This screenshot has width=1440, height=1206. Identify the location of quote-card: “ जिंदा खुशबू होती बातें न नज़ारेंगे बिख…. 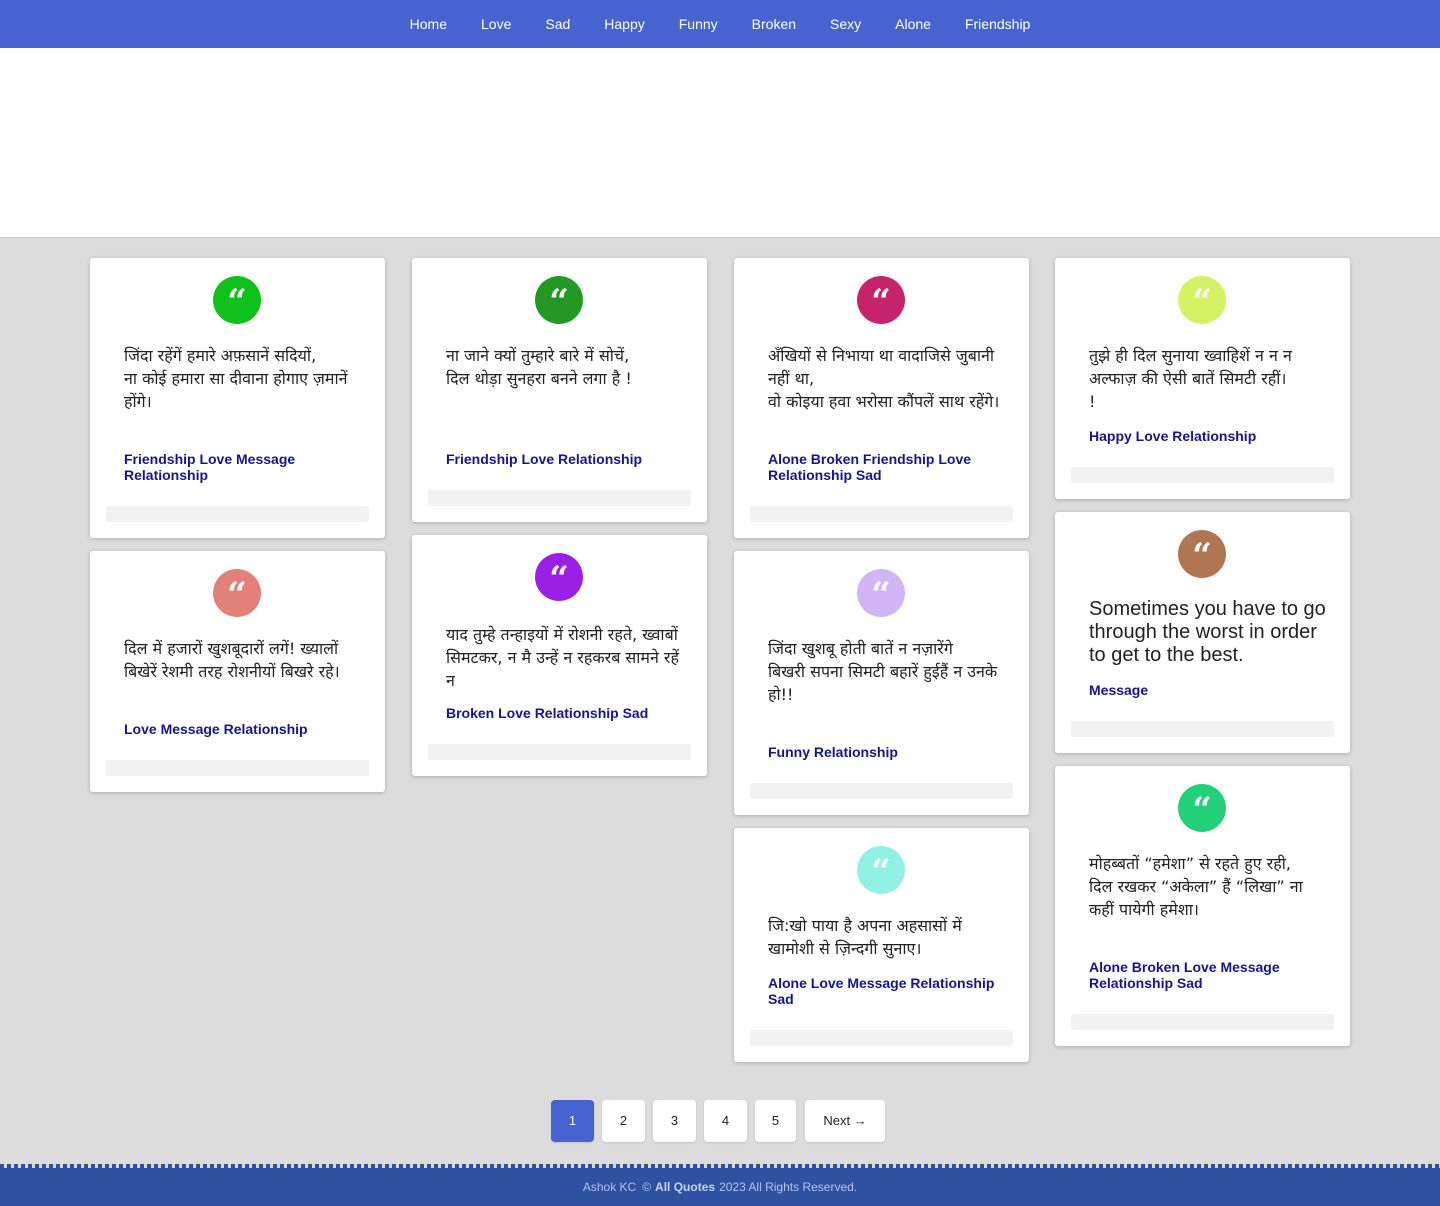
(881, 683).